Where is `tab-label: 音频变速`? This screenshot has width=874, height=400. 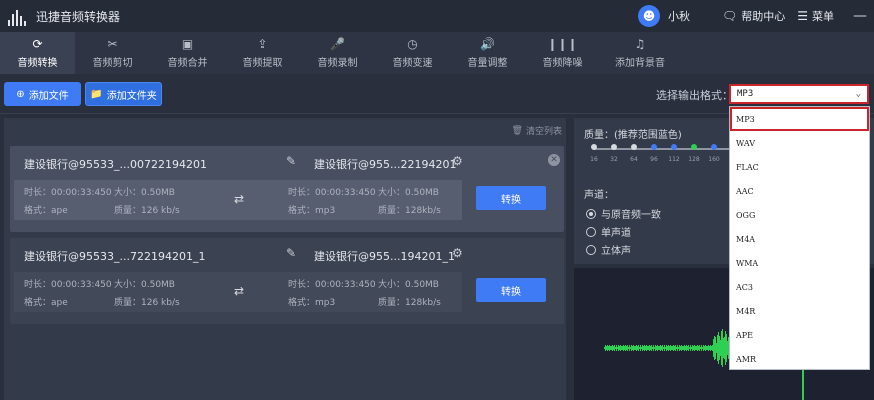
tab-label: 音频变速 is located at coordinates (412, 63).